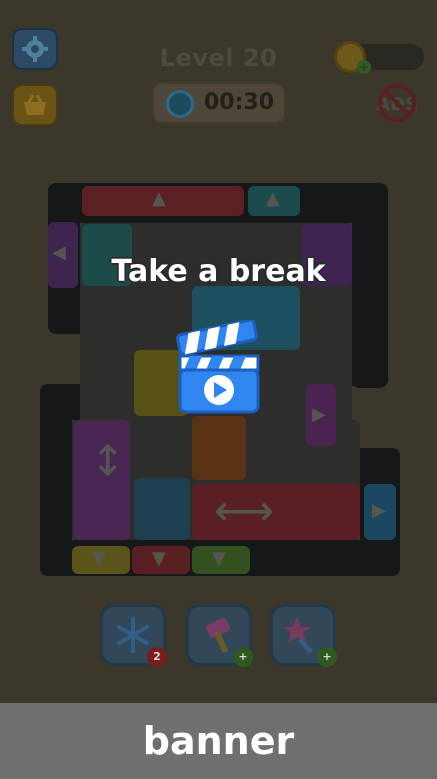  I want to click on ad-banner: banner, so click(218, 741).